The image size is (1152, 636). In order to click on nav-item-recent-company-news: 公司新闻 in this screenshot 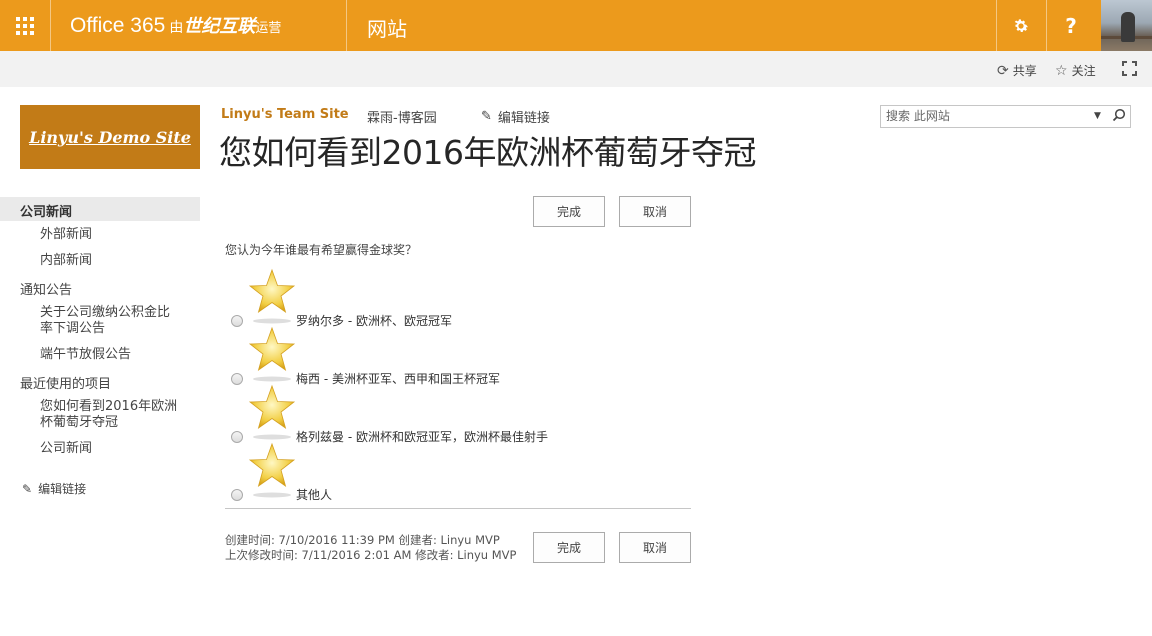, I will do `click(66, 449)`.